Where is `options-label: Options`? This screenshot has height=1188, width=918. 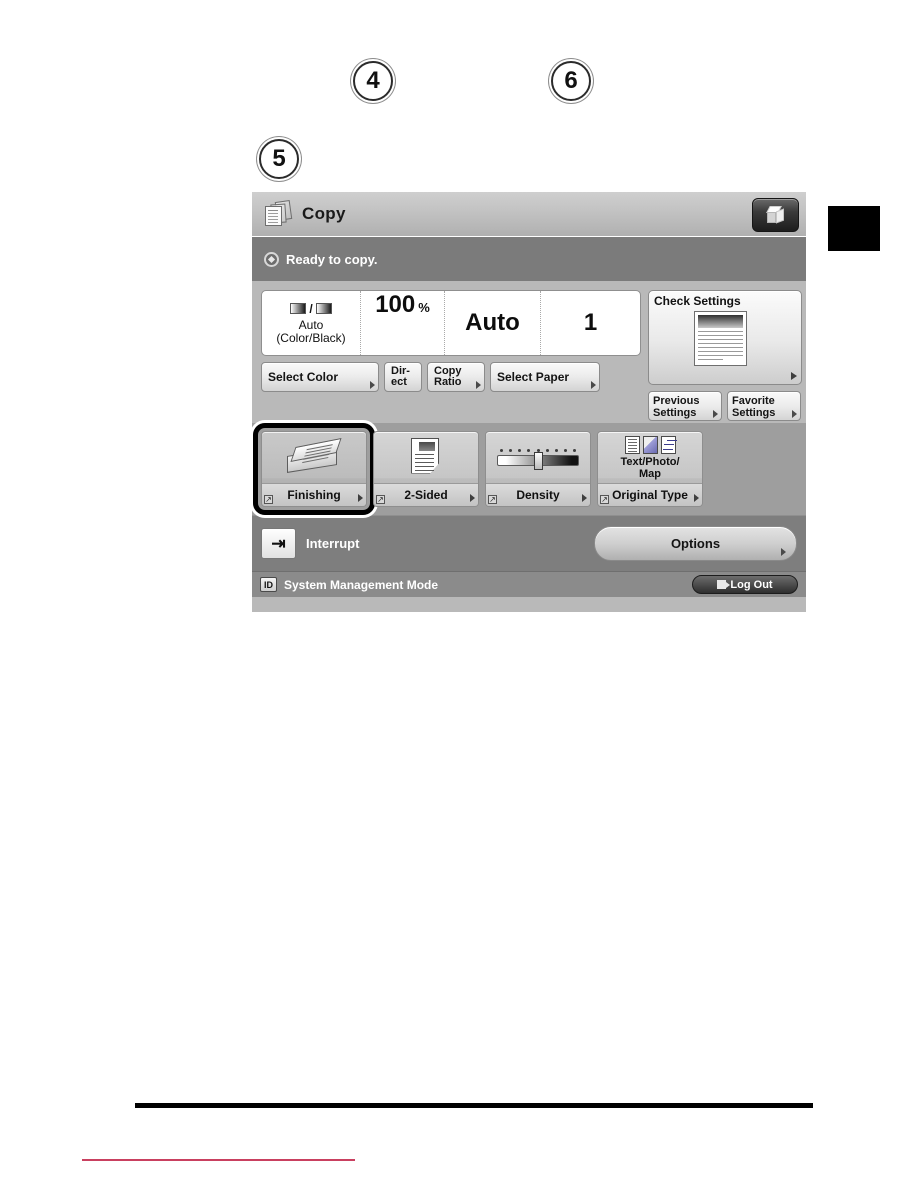
options-label: Options is located at coordinates (695, 543).